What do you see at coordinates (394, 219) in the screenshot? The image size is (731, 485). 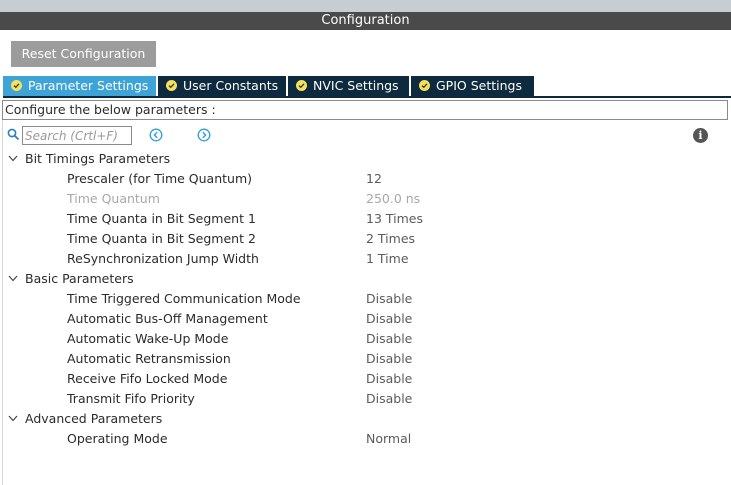 I see `param-value: 13 Times` at bounding box center [394, 219].